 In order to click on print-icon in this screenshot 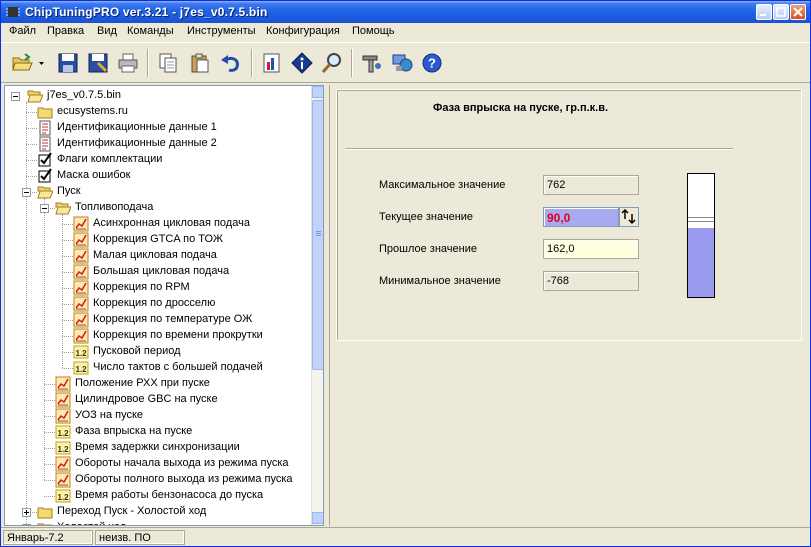, I will do `click(128, 63)`.